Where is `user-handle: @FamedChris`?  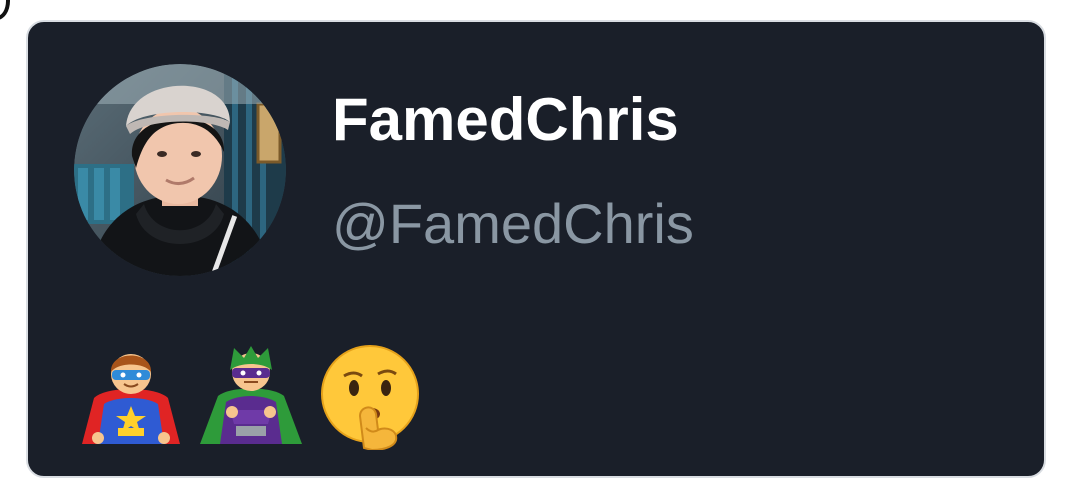
user-handle: @FamedChris is located at coordinates (513, 224).